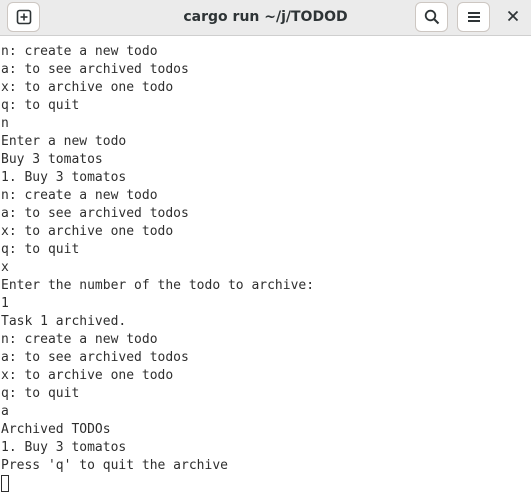  What do you see at coordinates (64, 141) in the screenshot?
I see `terminal-line: Enter a new todo` at bounding box center [64, 141].